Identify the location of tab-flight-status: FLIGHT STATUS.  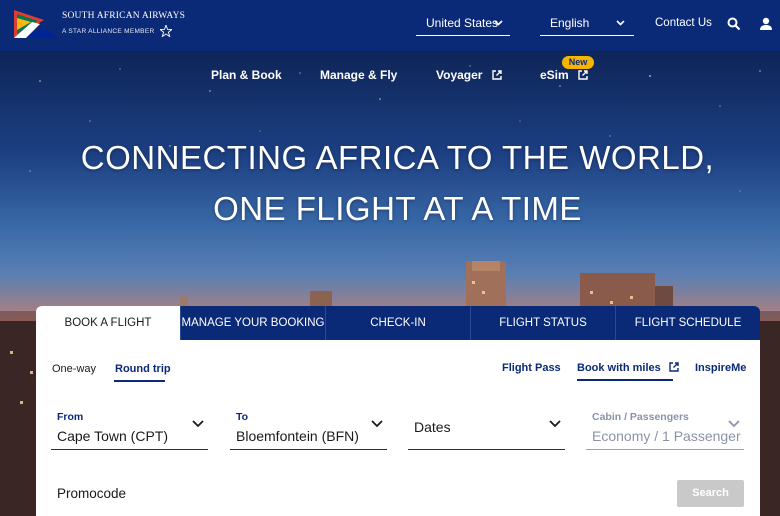
(542, 323).